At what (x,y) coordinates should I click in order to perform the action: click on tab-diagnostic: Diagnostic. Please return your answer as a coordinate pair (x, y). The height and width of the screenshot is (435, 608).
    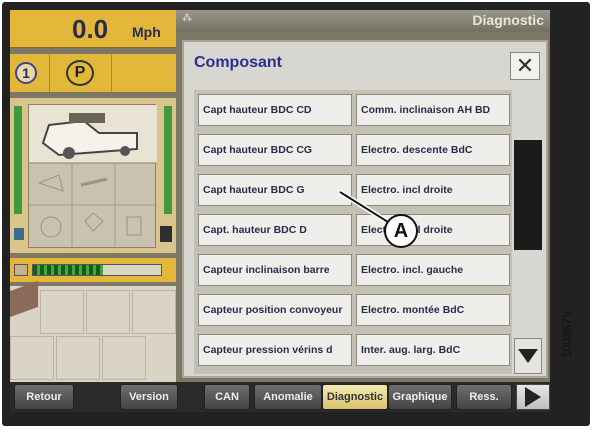
    Looking at the image, I should click on (355, 397).